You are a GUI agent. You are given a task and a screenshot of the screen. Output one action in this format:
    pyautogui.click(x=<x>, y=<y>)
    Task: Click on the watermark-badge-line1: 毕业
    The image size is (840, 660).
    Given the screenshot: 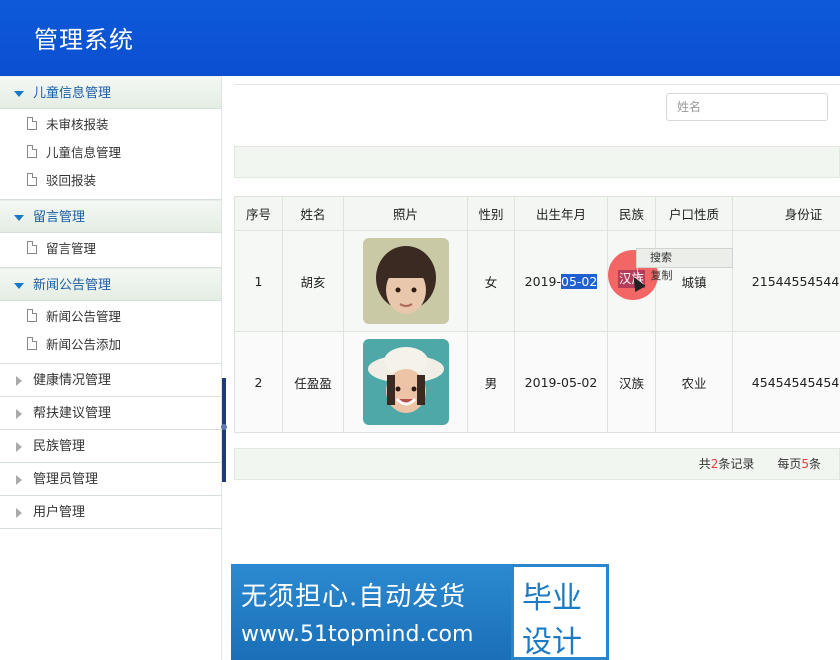 What is the action you would take?
    pyautogui.click(x=552, y=598)
    